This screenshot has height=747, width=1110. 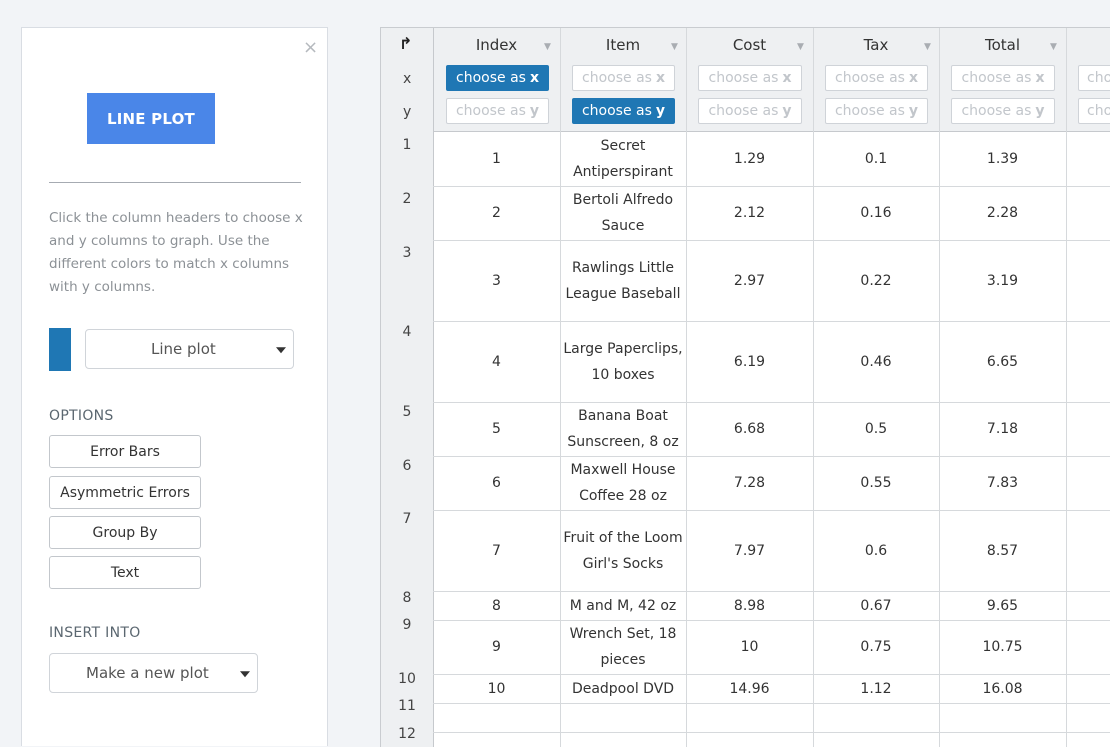 What do you see at coordinates (749, 429) in the screenshot?
I see `cell-cost: 6.68` at bounding box center [749, 429].